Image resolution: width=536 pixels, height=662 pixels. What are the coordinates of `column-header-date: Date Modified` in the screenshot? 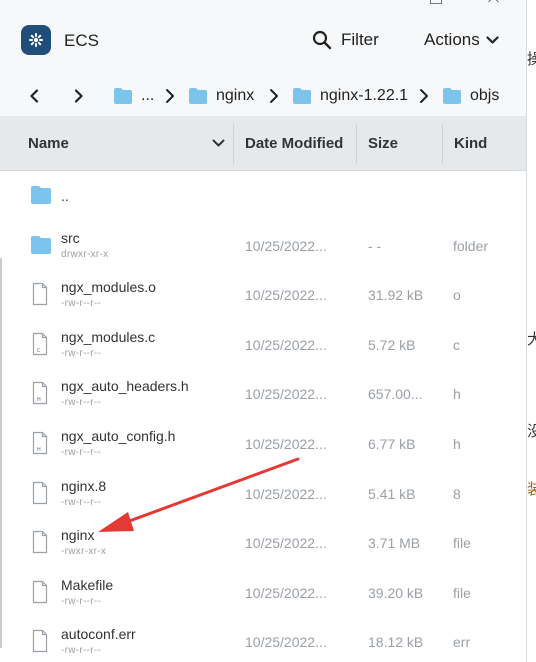 It's located at (294, 143).